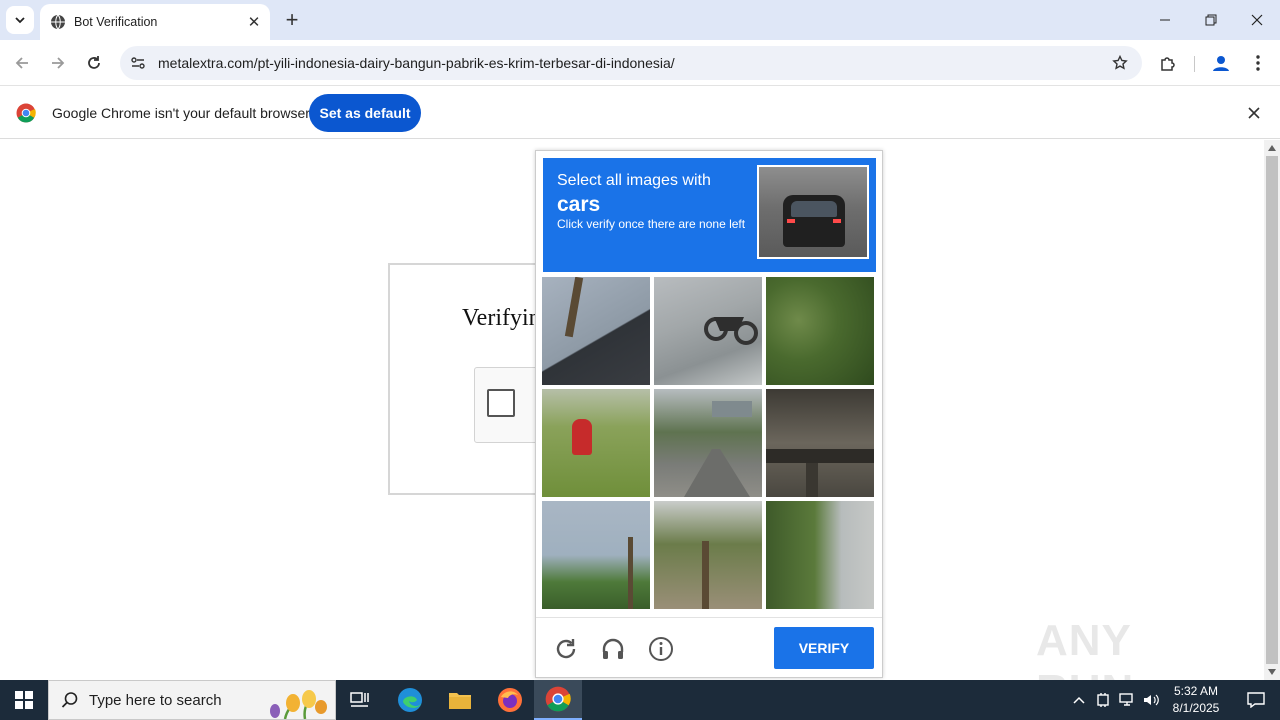  What do you see at coordinates (1136, 661) in the screenshot?
I see `anyrun-watermark: ANY RUN` at bounding box center [1136, 661].